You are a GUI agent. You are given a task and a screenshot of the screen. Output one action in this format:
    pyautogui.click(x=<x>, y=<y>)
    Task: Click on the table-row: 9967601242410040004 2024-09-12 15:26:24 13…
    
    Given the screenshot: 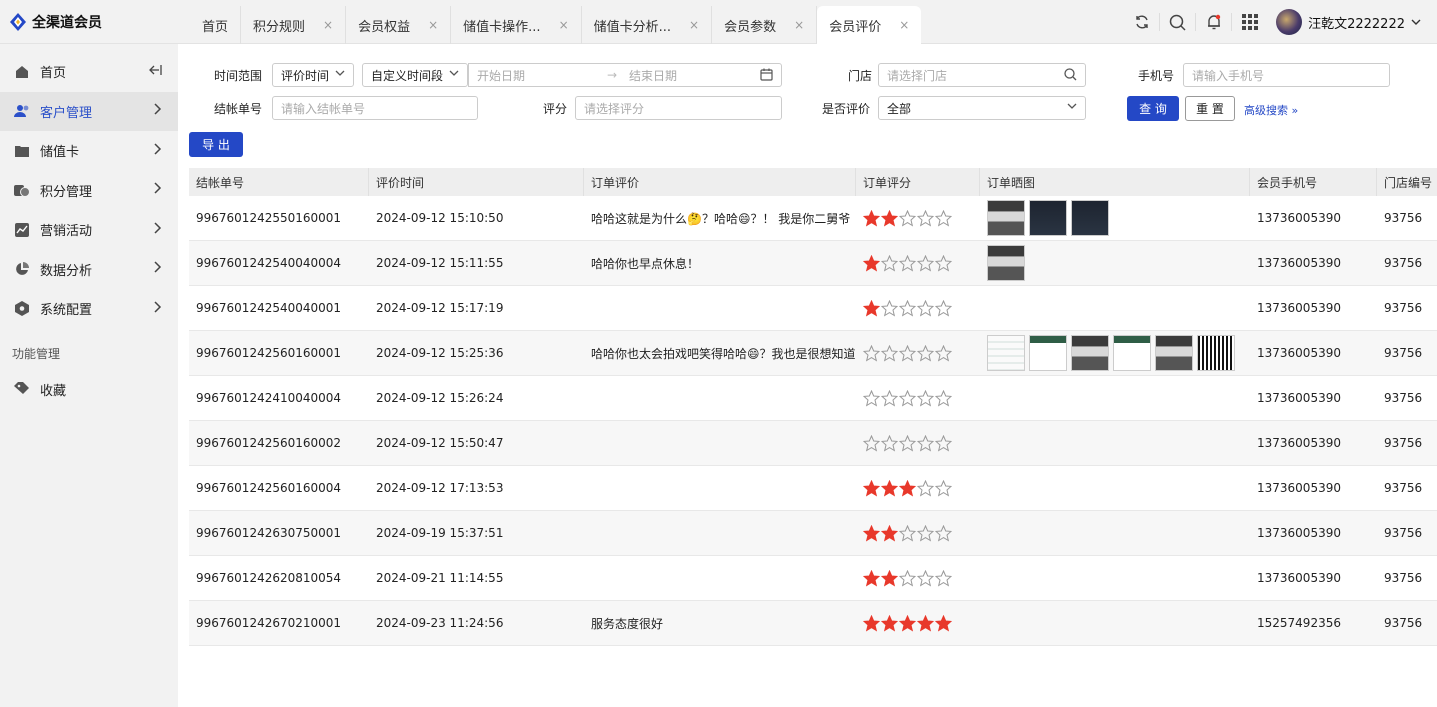 What is the action you would take?
    pyautogui.click(x=813, y=398)
    